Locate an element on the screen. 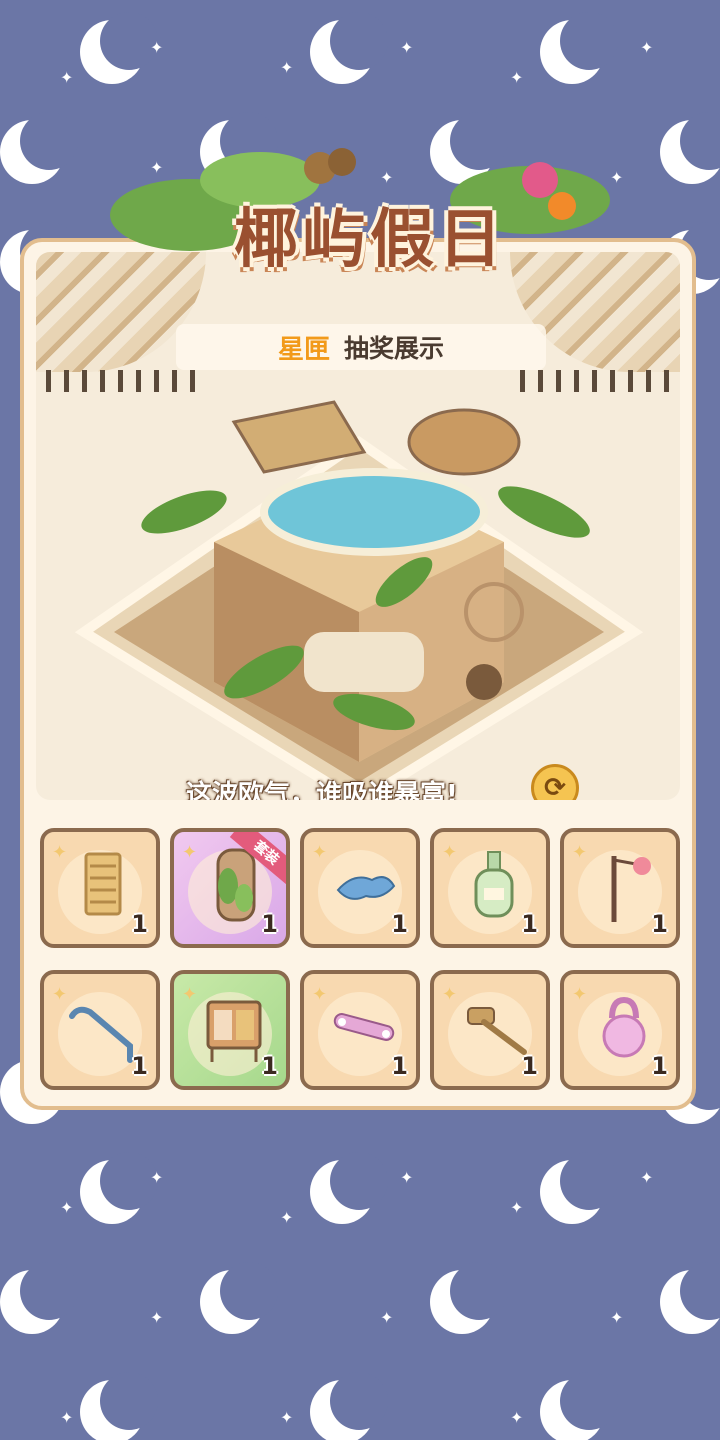 This screenshot has width=720, height=1440. tagline-text: 这波欧气，谁吸谁暴富! is located at coordinates (322, 790).